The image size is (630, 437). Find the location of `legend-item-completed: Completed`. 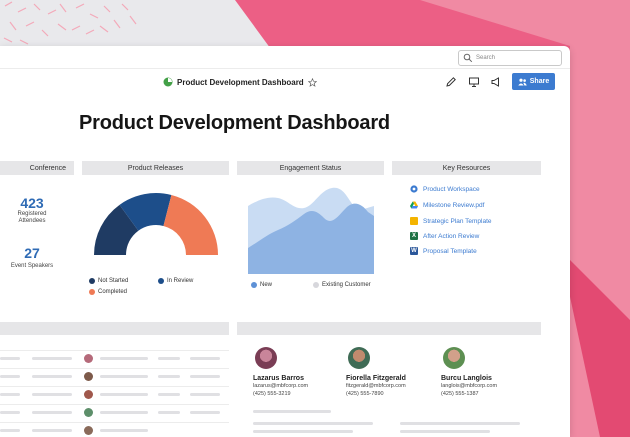

legend-item-completed: Completed is located at coordinates (108, 292).